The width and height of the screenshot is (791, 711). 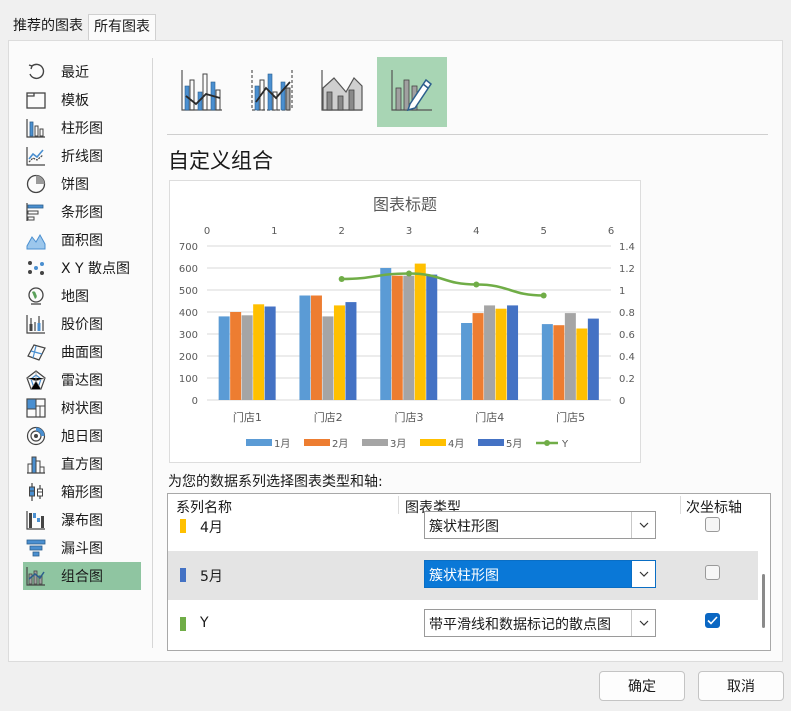 I want to click on series-name: 4月, so click(x=211, y=528).